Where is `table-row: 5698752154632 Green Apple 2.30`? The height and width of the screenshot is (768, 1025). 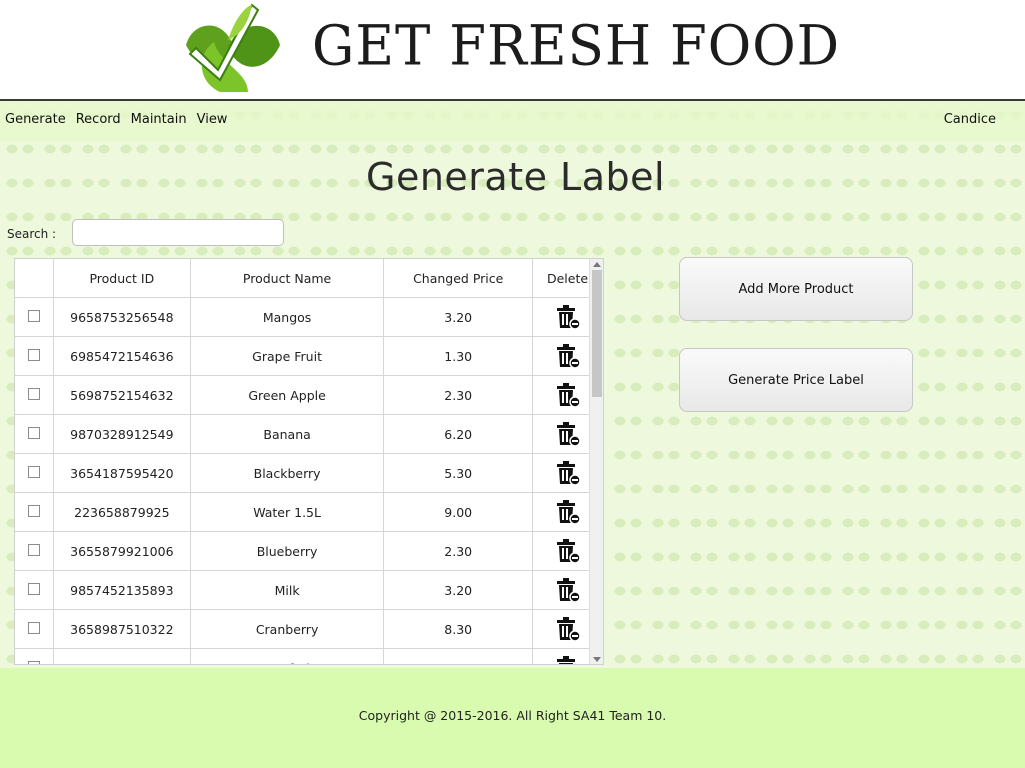 table-row: 5698752154632 Green Apple 2.30 is located at coordinates (309, 395).